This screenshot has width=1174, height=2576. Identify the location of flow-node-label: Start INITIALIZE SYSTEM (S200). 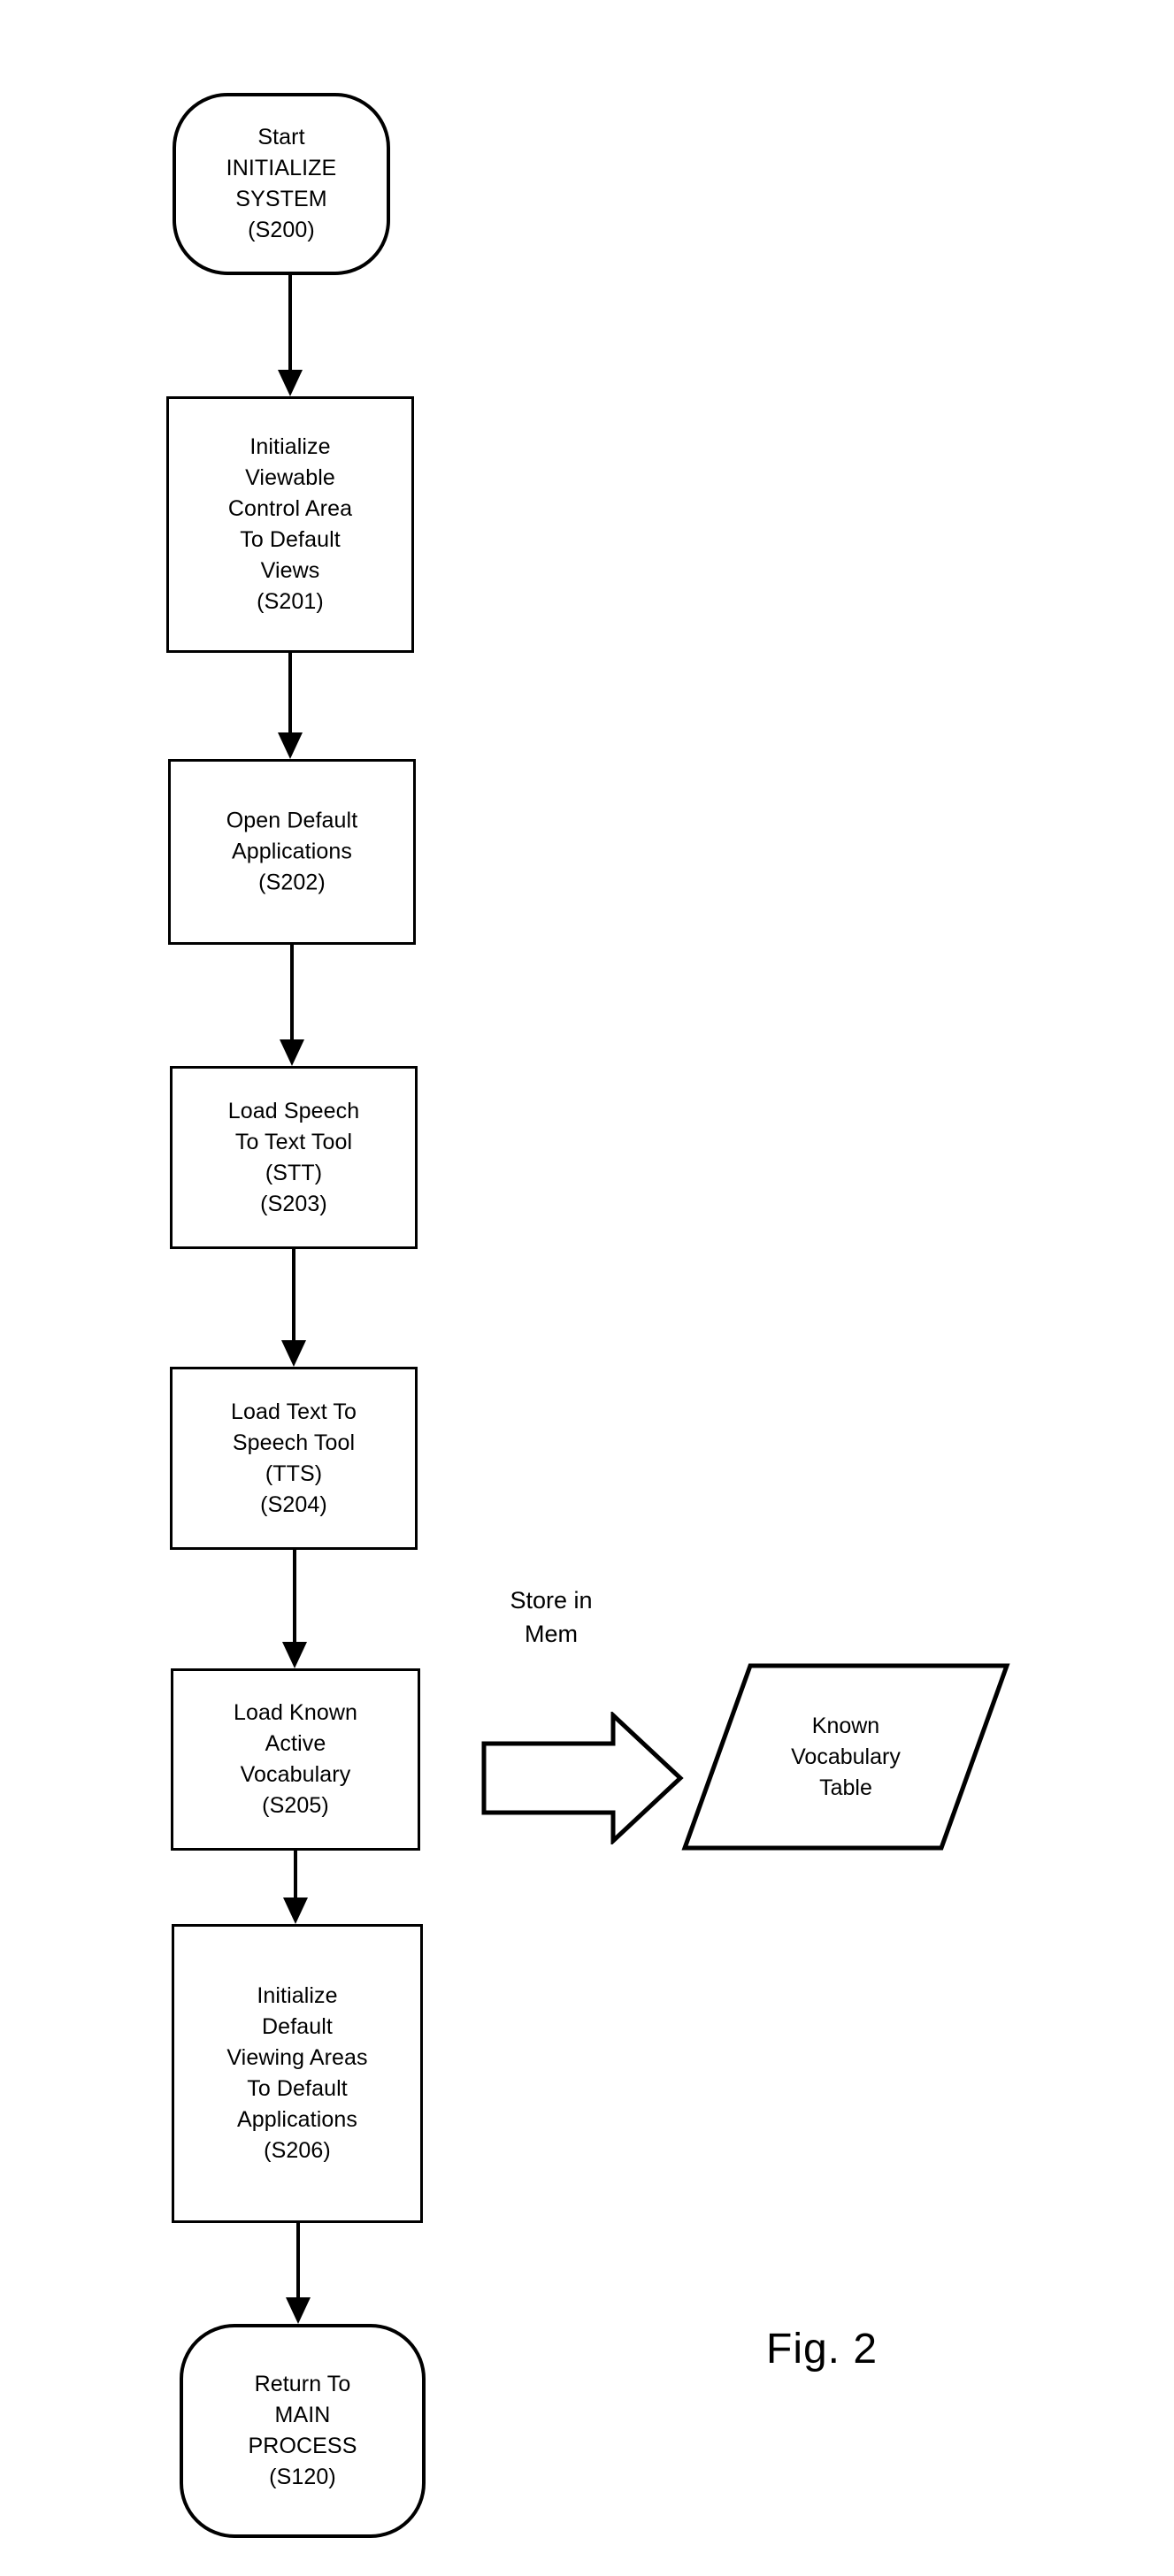
(282, 183).